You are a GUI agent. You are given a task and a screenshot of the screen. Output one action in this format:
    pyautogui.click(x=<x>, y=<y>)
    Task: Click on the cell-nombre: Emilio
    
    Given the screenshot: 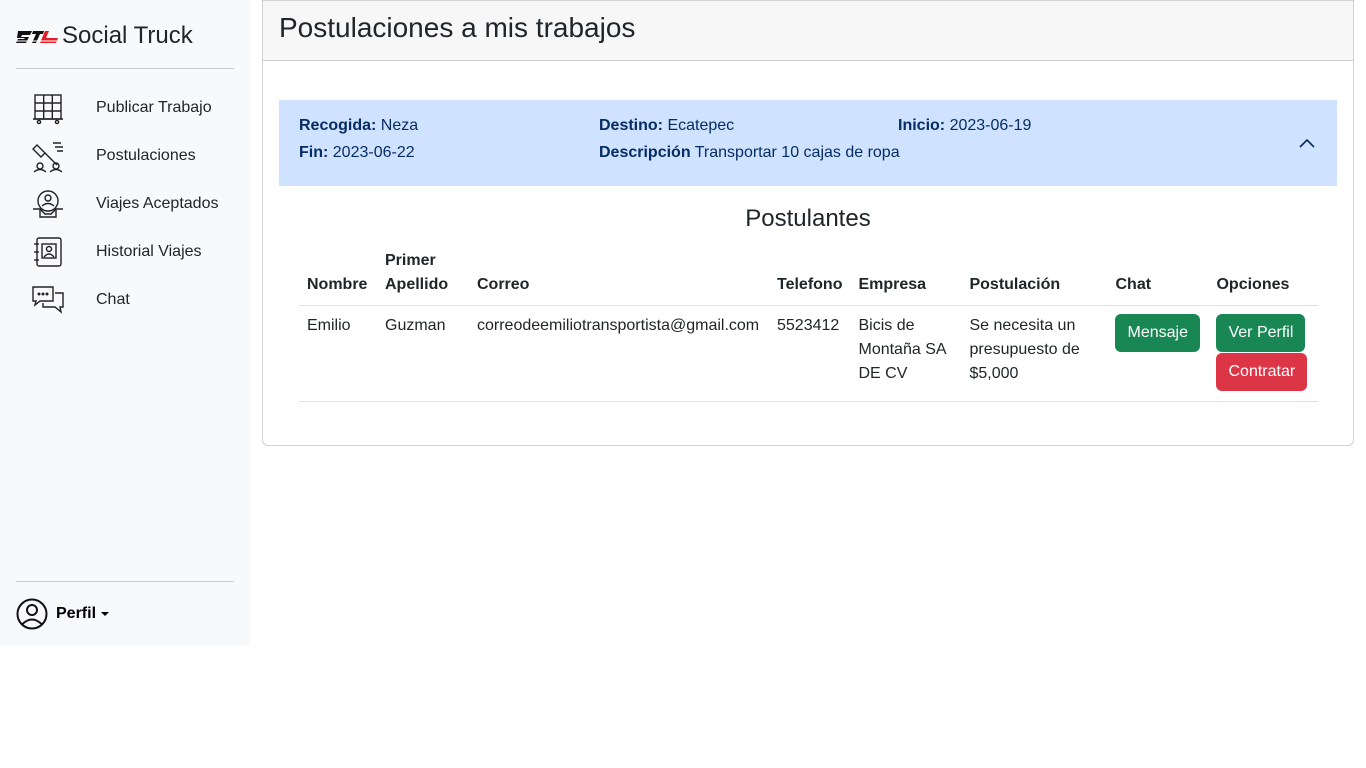 What is the action you would take?
    pyautogui.click(x=338, y=353)
    